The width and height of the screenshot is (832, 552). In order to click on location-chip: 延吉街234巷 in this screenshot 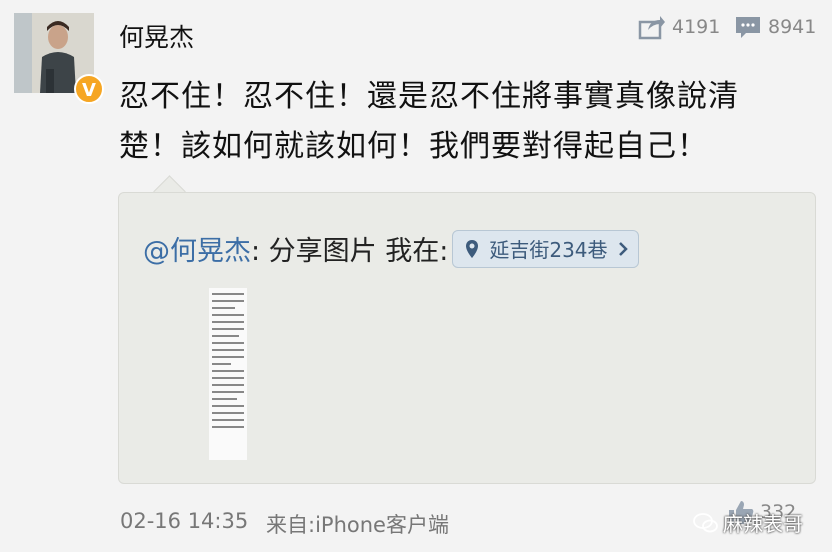, I will do `click(545, 248)`.